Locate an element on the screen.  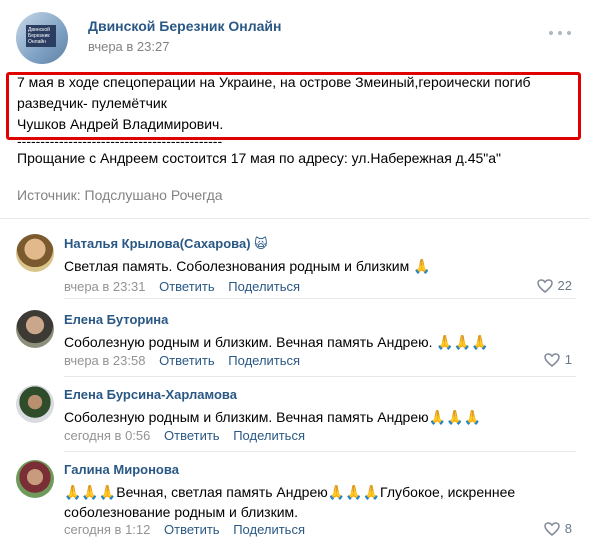
comment-meta: сегодня в 1:12 Ответить Поделиться is located at coordinates (189, 529).